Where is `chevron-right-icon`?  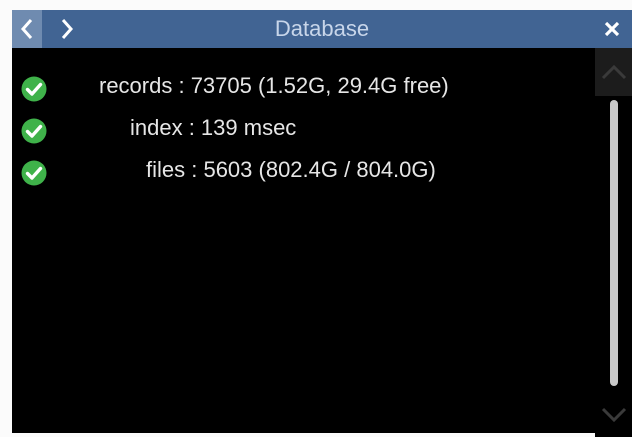 chevron-right-icon is located at coordinates (67, 29).